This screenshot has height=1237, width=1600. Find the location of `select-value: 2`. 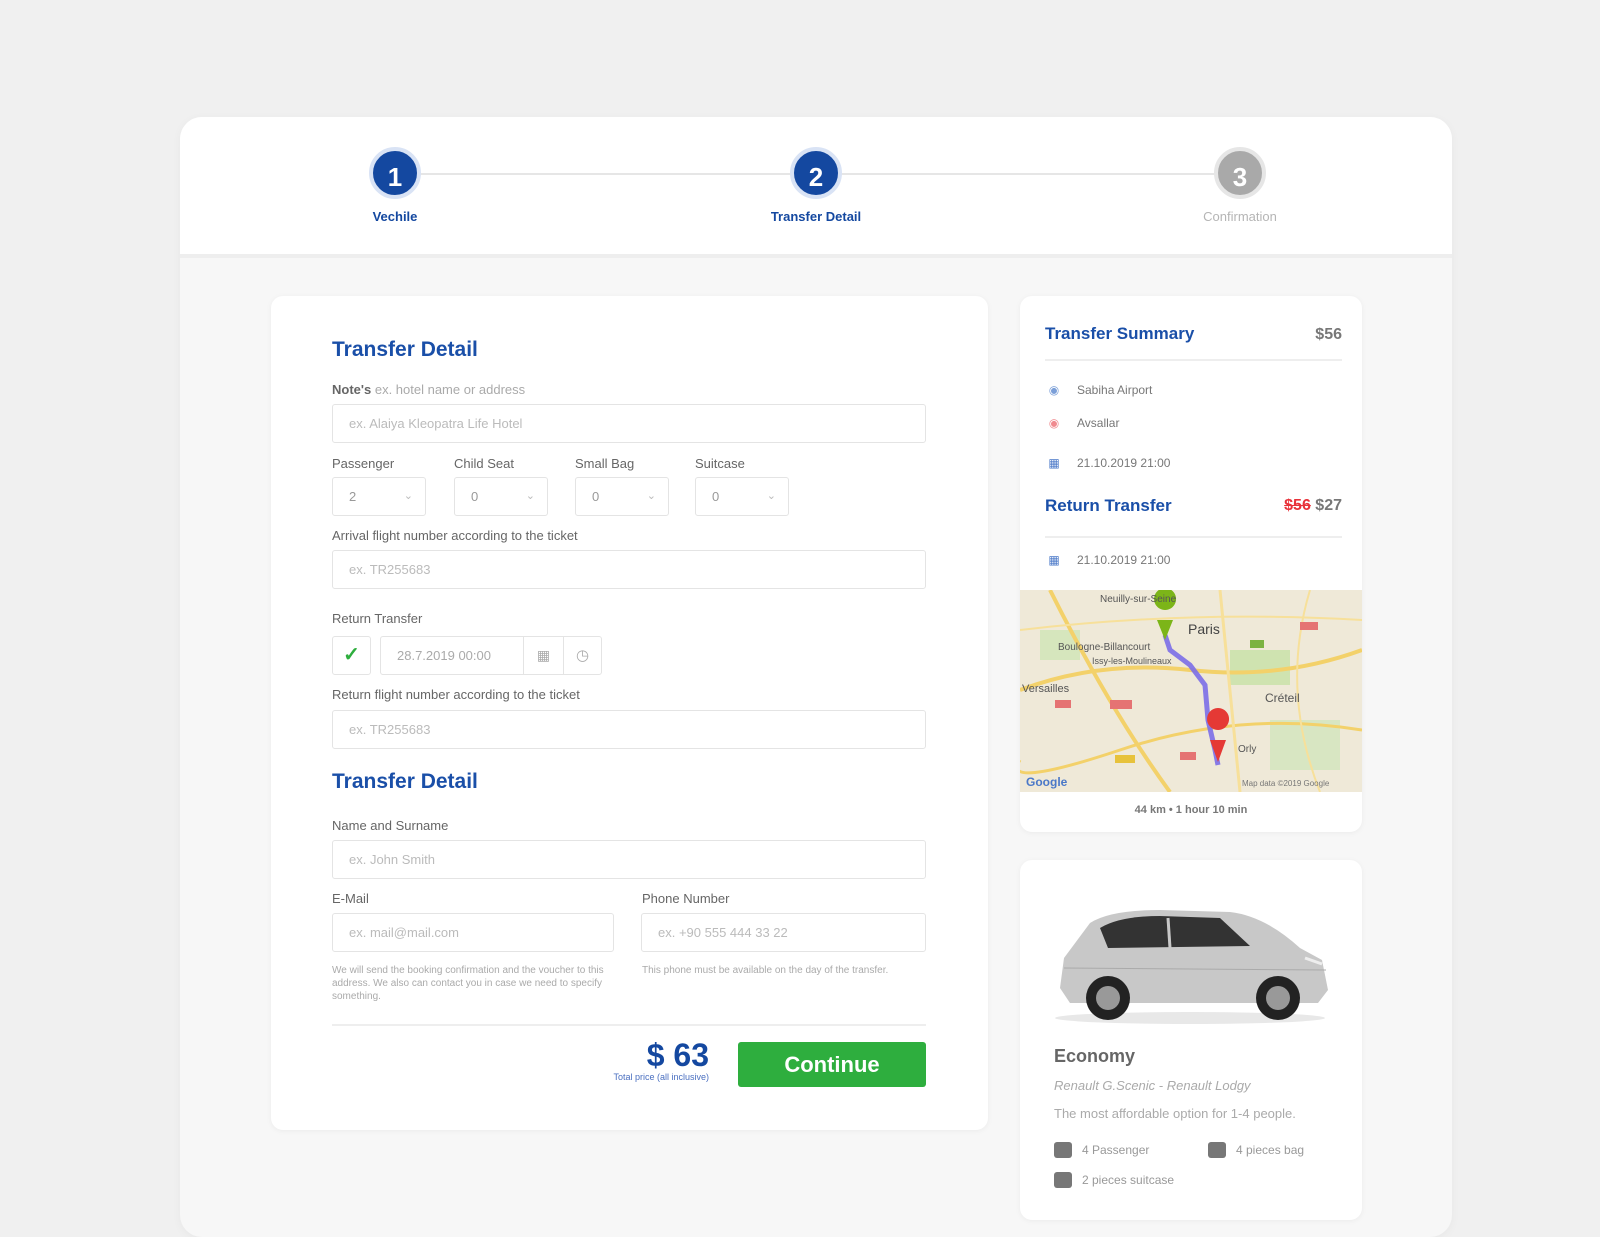

select-value: 2 is located at coordinates (353, 496).